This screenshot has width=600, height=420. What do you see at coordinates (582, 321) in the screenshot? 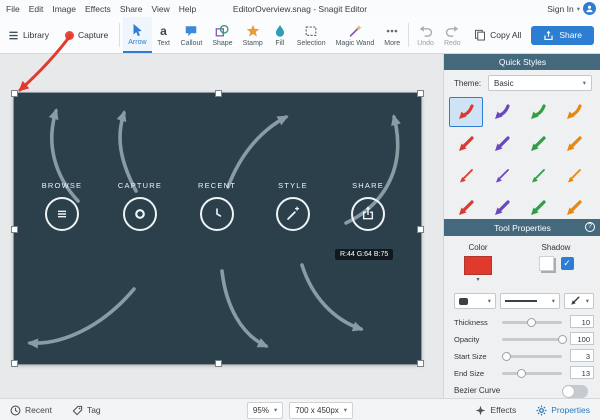
I see `thickness-value: 10` at bounding box center [582, 321].